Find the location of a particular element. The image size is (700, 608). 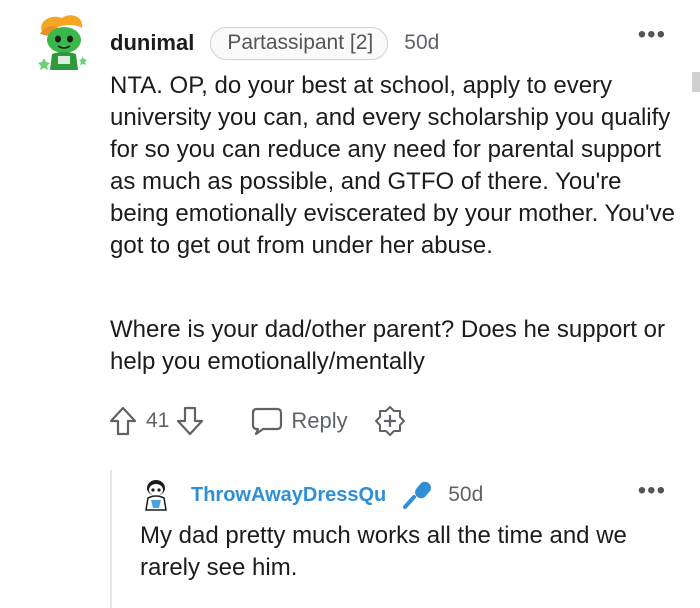

reply-more-options-button: ••• is located at coordinates (652, 491).